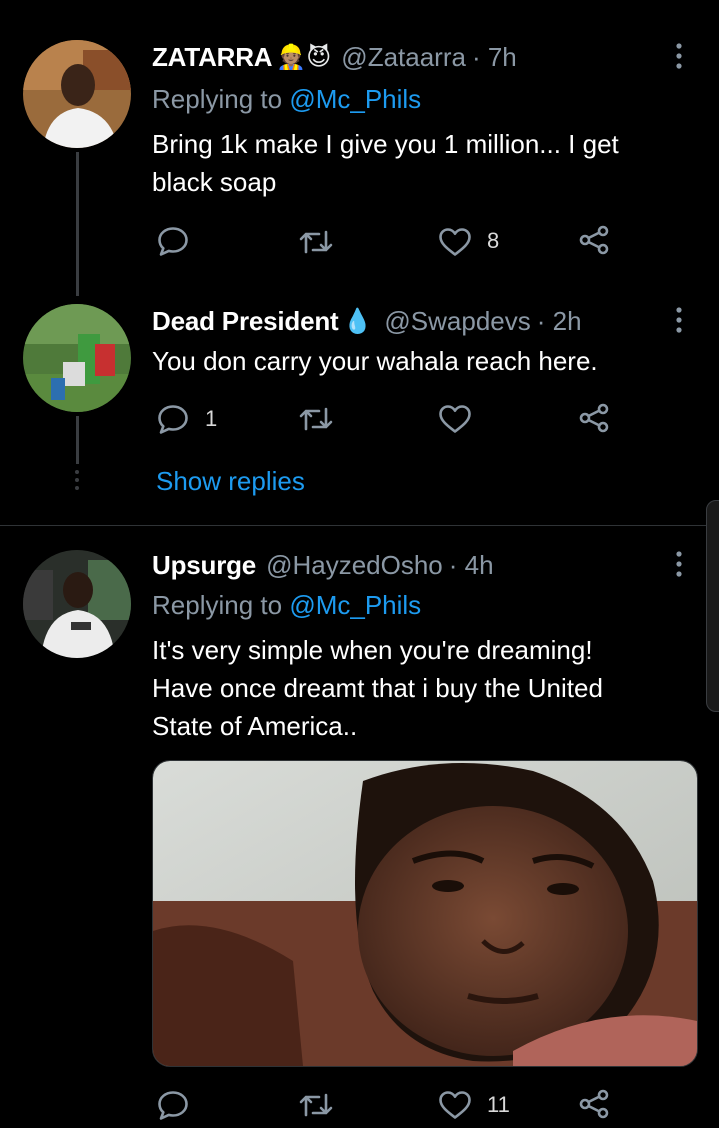 This screenshot has width=719, height=1128. What do you see at coordinates (403, 57) in the screenshot?
I see `author-handle: @Zataarra` at bounding box center [403, 57].